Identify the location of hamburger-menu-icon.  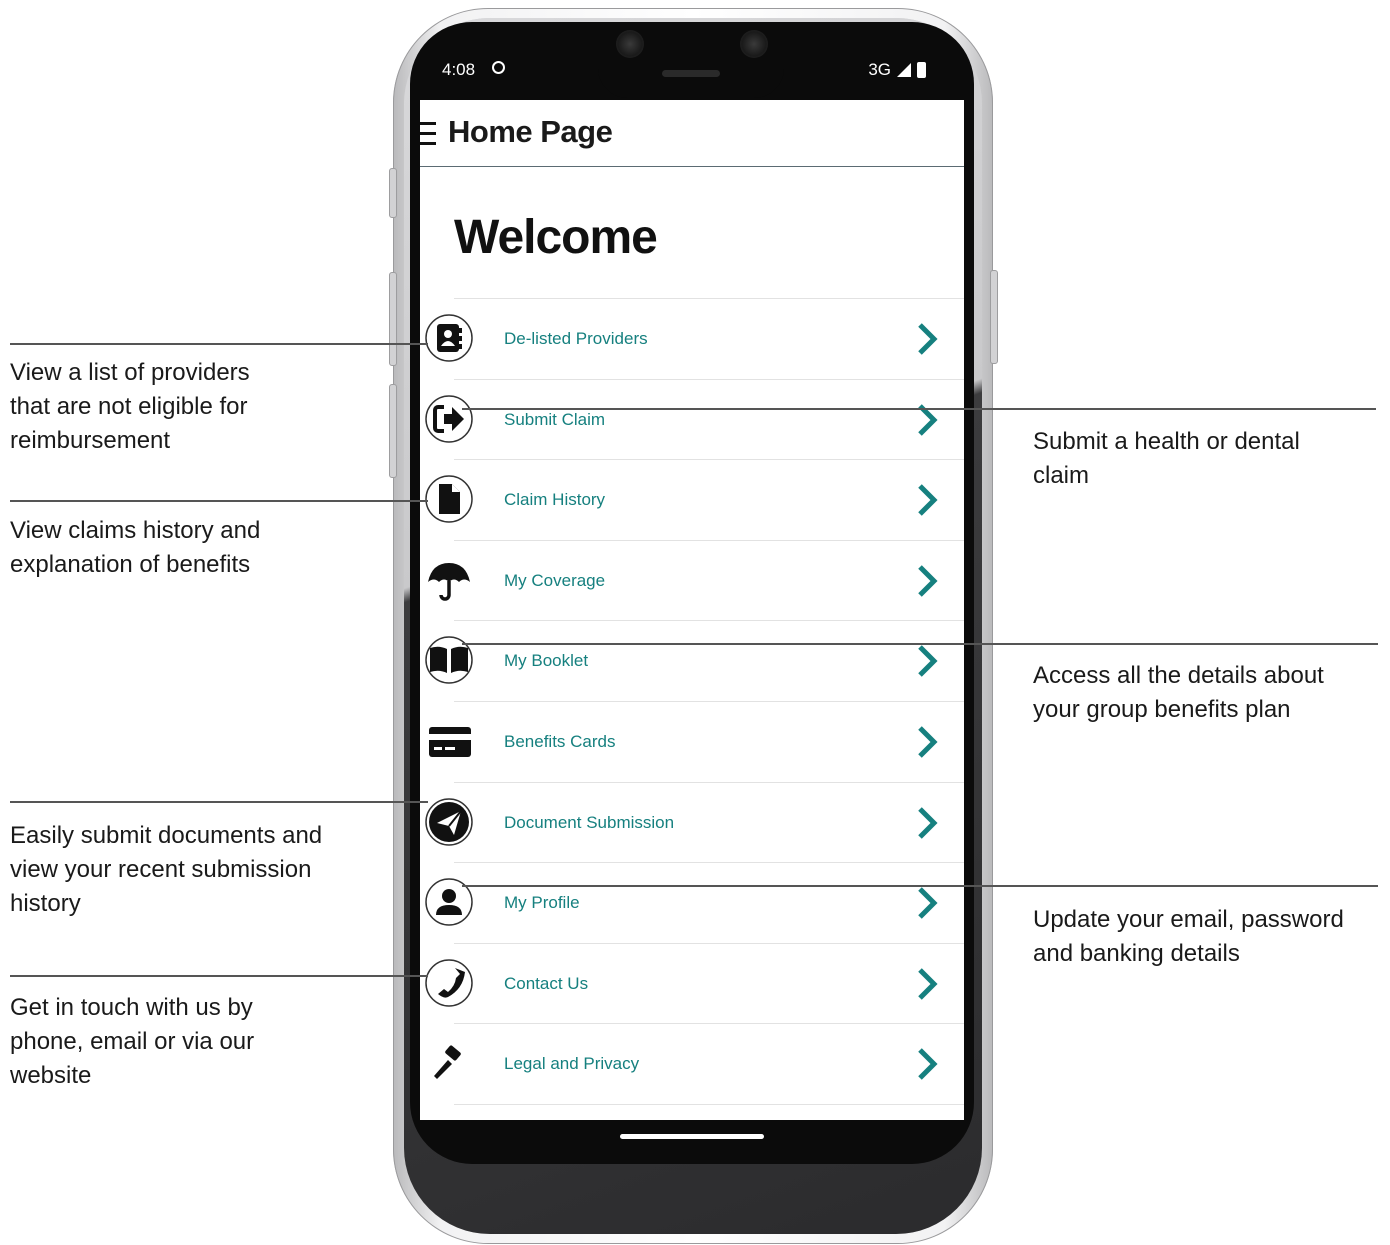
(428, 134).